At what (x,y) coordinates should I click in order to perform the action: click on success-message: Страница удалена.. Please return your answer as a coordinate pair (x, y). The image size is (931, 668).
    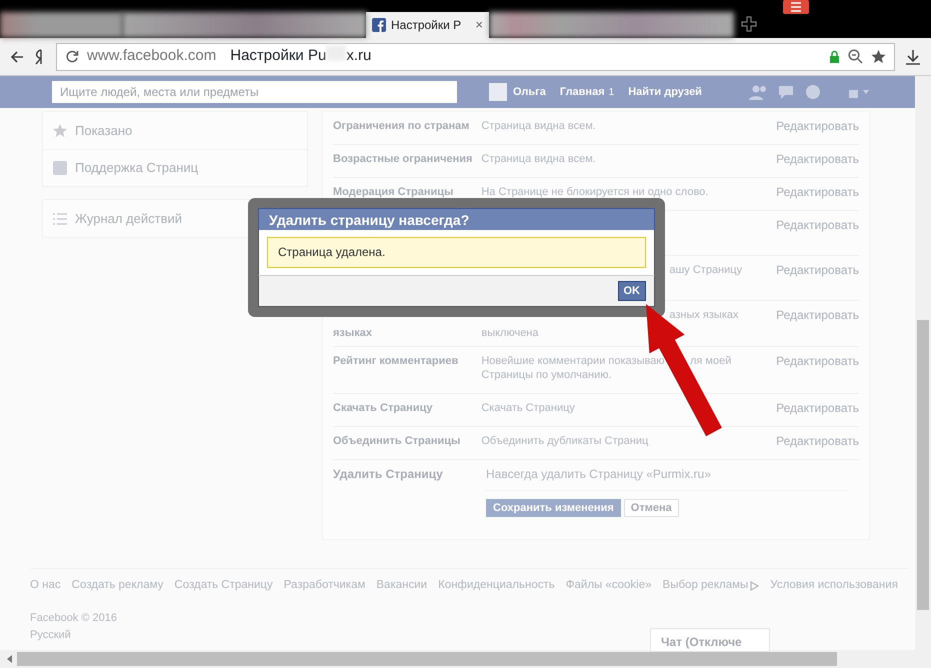
    Looking at the image, I should click on (456, 252).